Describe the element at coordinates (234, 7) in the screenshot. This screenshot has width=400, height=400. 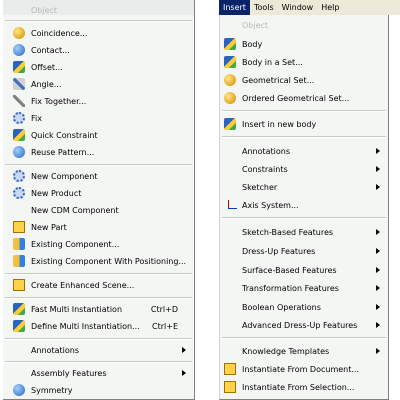
I see `menubar-insert: Insert` at that location.